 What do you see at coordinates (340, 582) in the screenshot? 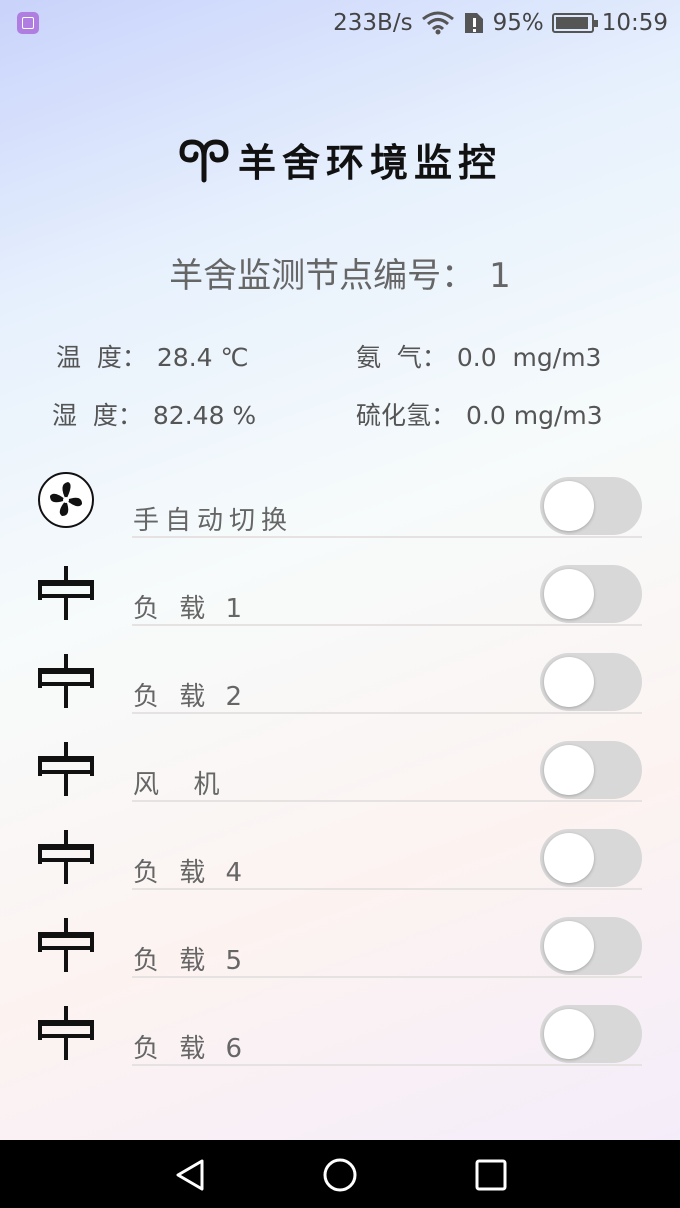
I see `control-row-load-1: 负 载 1` at bounding box center [340, 582].